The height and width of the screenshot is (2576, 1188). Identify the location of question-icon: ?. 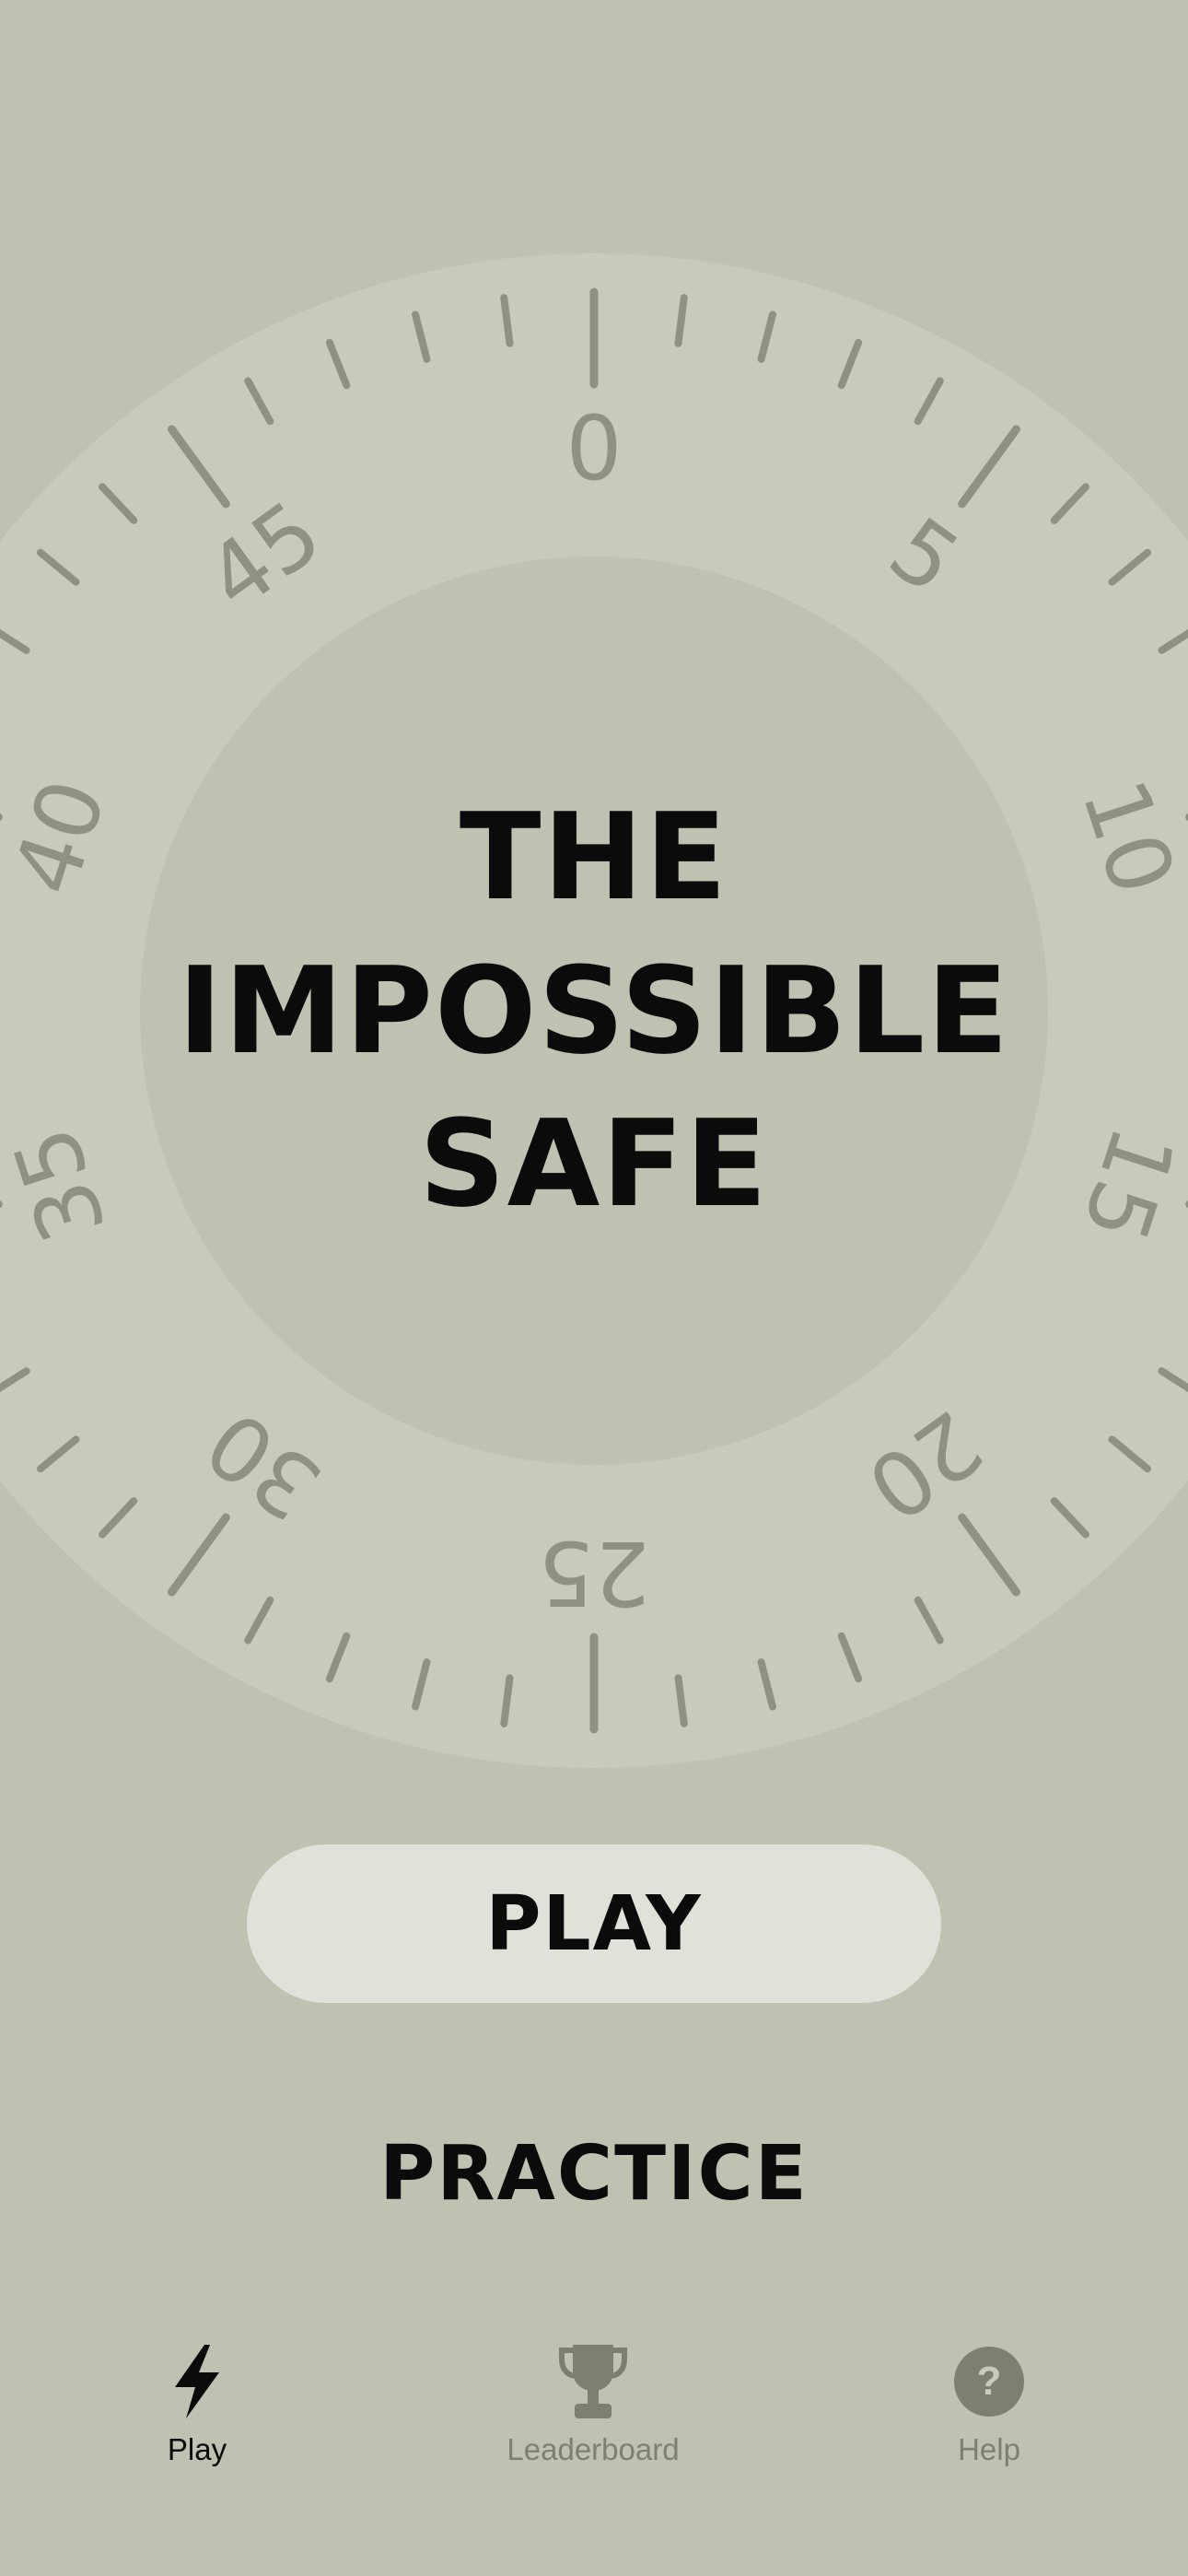
(989, 2381).